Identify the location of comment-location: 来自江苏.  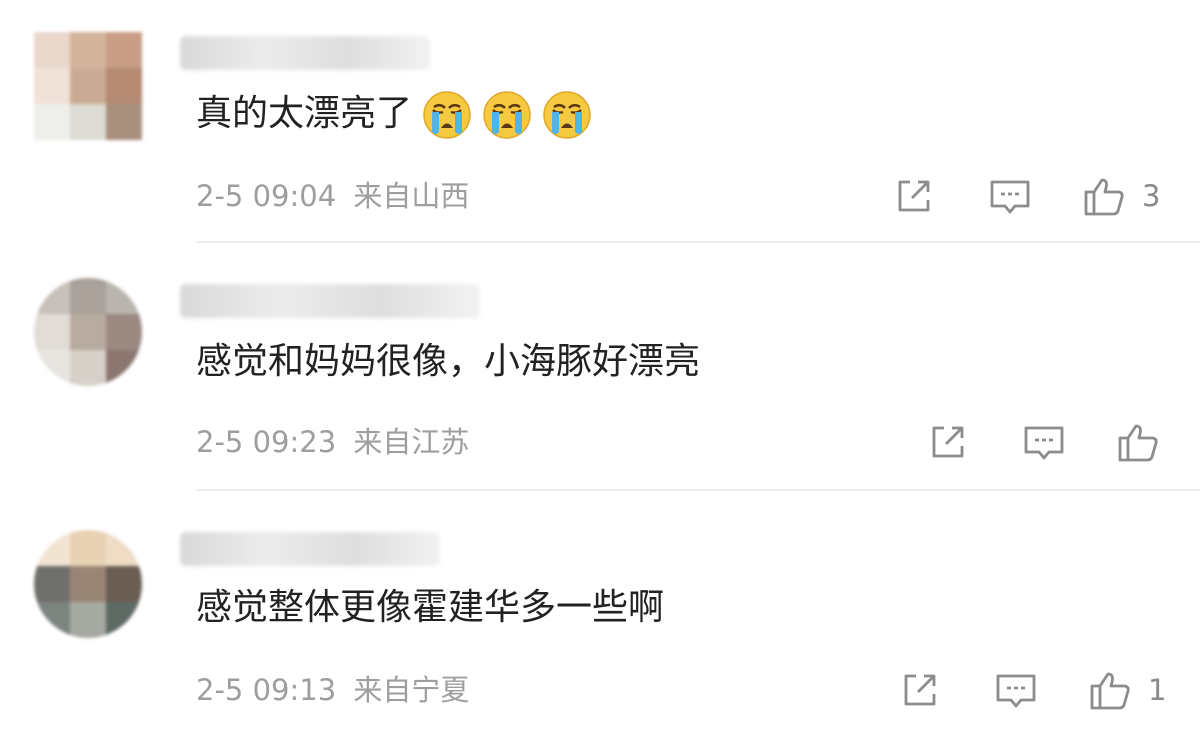
(411, 442).